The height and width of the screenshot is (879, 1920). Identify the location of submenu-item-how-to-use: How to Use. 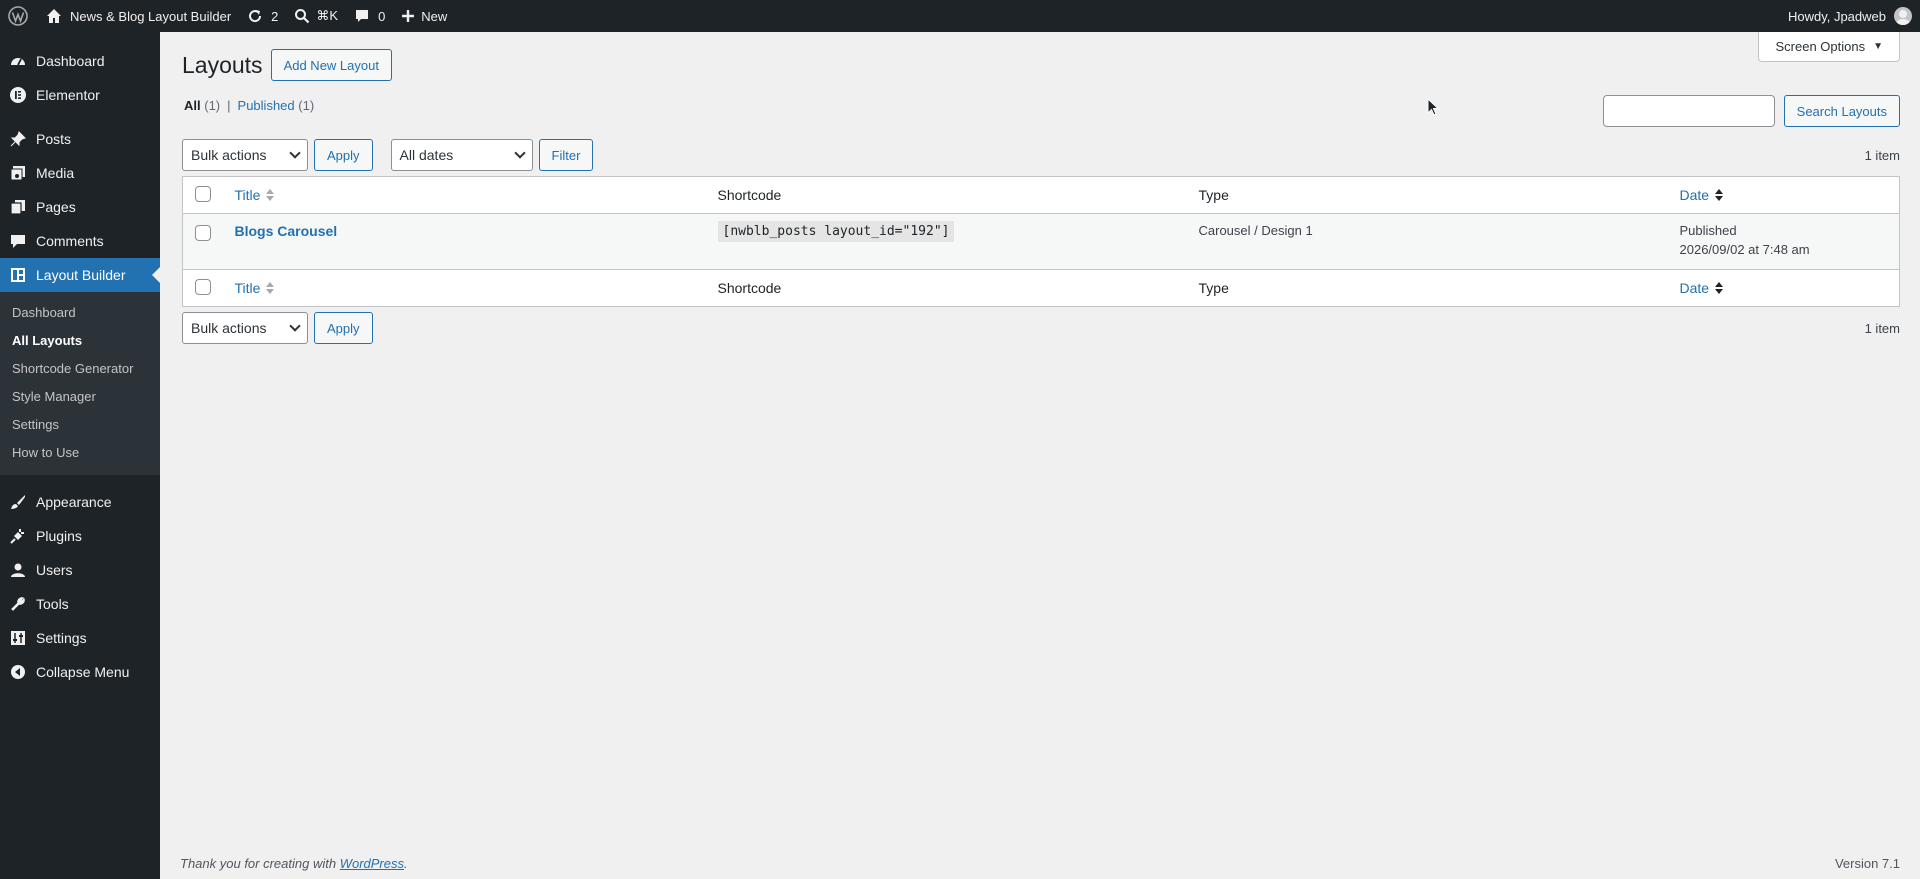
(80, 453).